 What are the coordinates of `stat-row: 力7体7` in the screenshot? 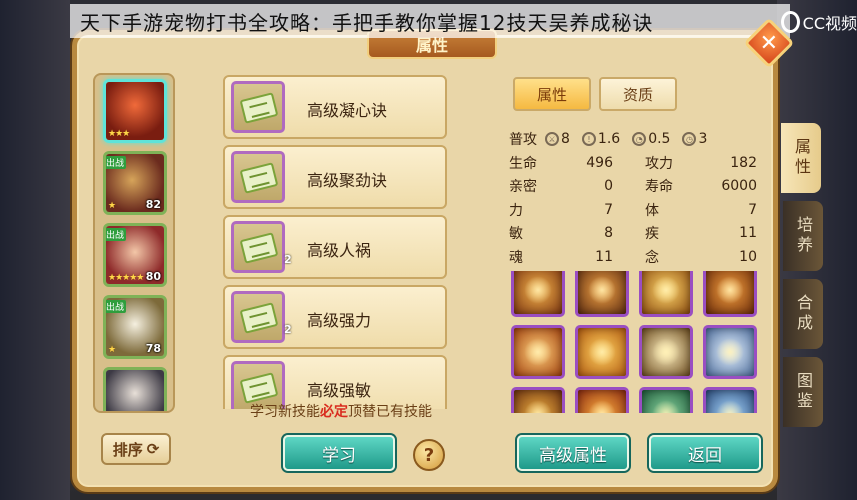 It's located at (633, 210).